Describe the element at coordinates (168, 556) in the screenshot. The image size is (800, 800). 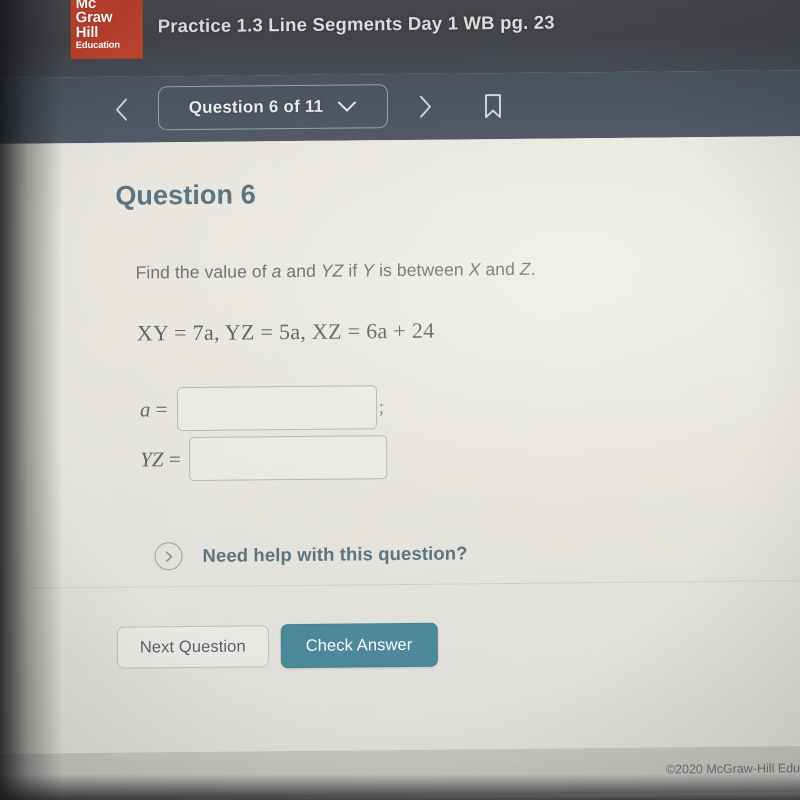
I see `chevron-right-circle-icon` at that location.